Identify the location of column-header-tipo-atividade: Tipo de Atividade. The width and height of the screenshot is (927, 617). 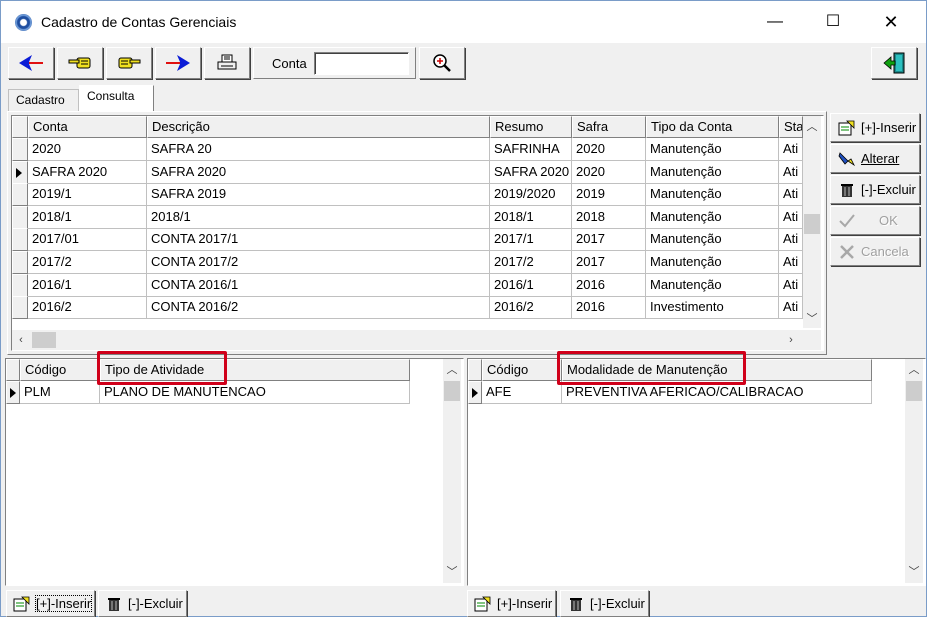
(255, 370).